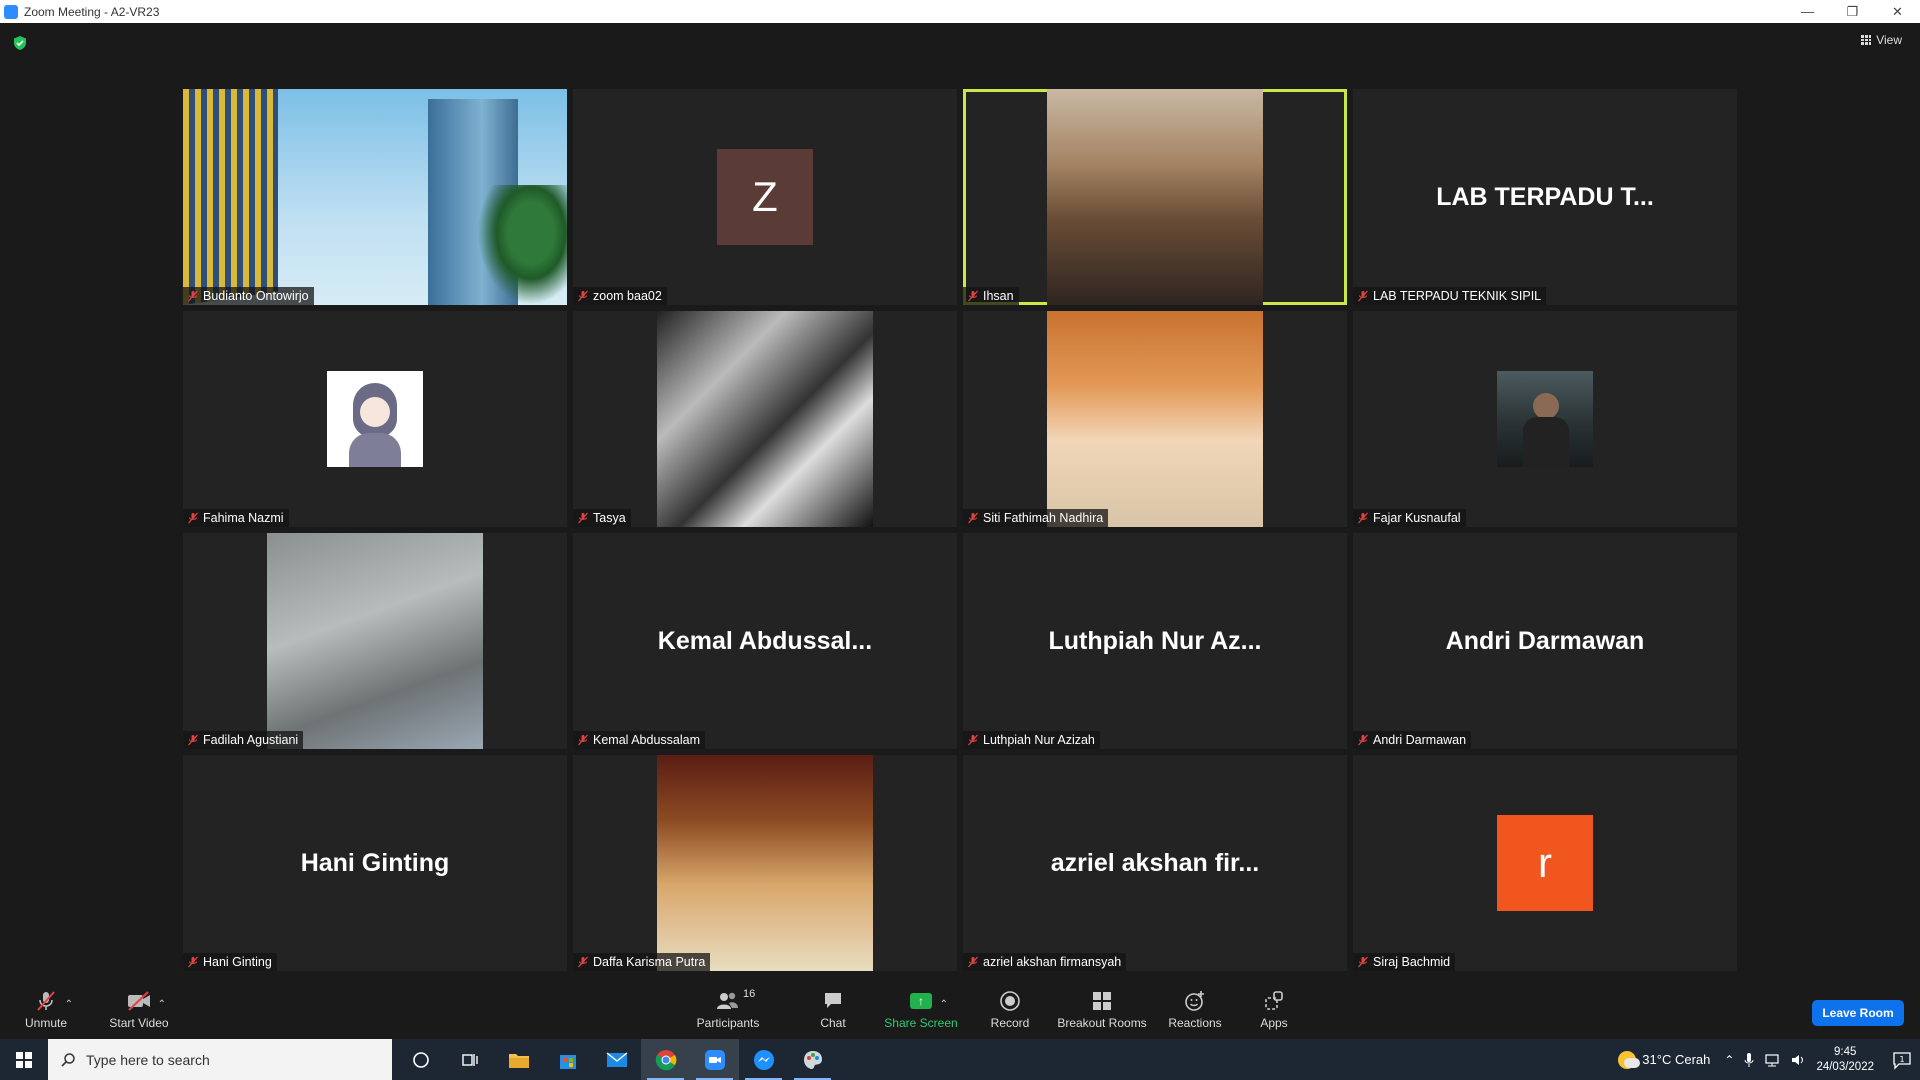  What do you see at coordinates (148, 1059) in the screenshot?
I see `search-placeholder: Type here to search` at bounding box center [148, 1059].